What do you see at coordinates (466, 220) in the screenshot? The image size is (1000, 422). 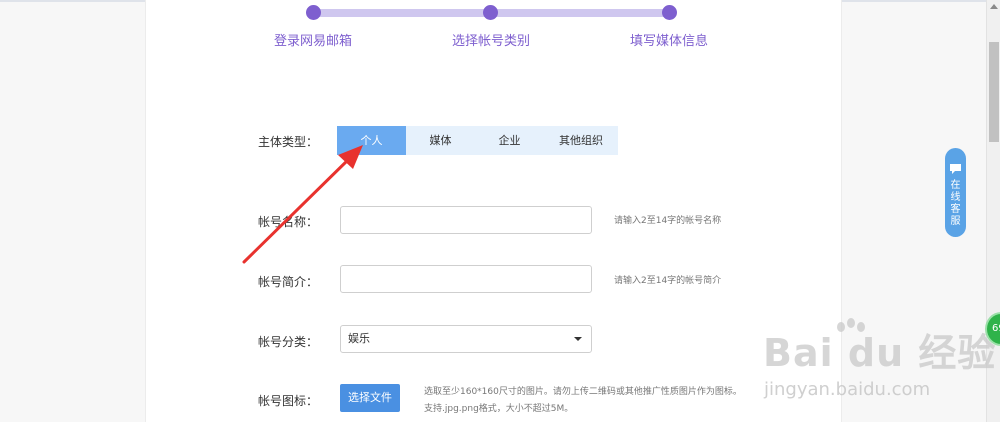 I see `account-name-input` at bounding box center [466, 220].